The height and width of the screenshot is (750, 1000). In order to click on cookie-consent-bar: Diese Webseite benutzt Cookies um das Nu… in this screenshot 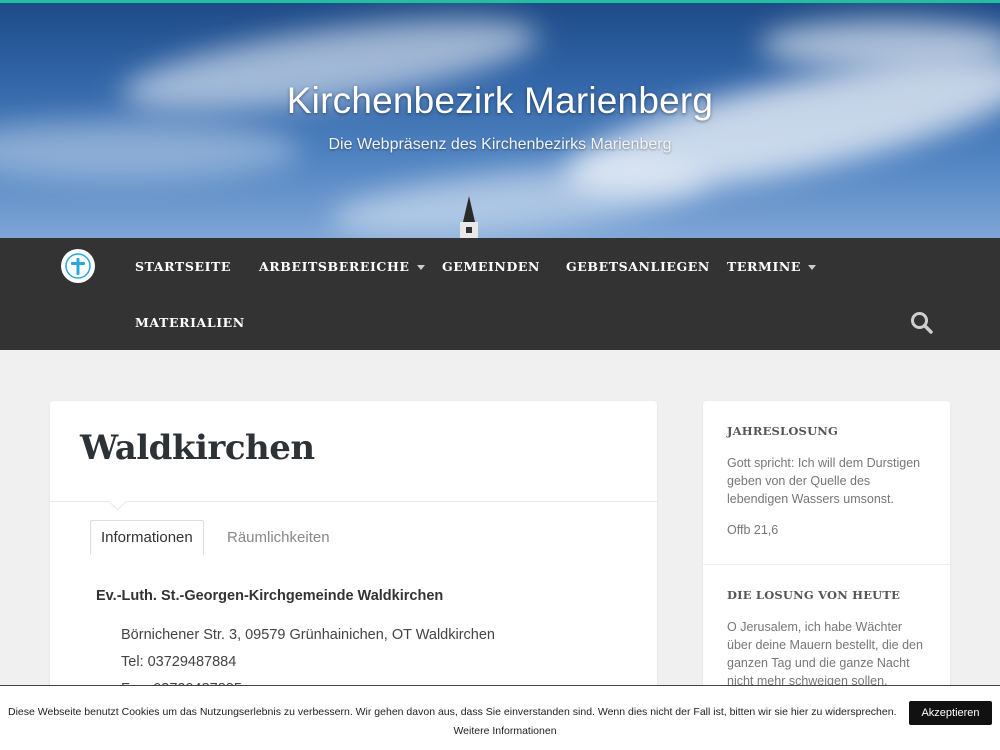, I will do `click(500, 717)`.